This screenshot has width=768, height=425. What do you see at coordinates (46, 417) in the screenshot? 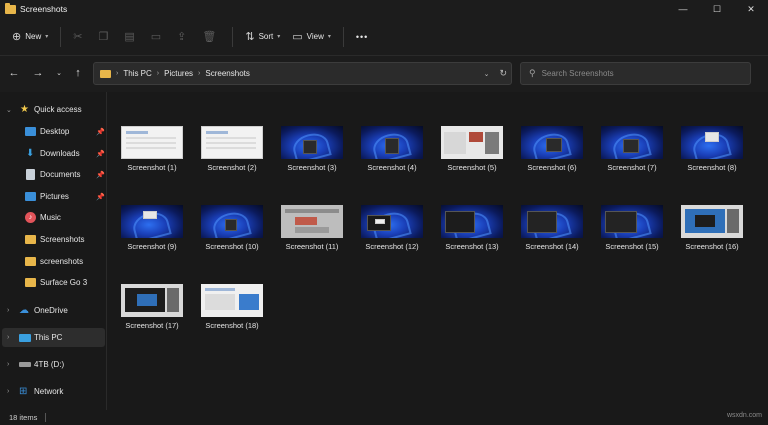
I see `status-divider` at bounding box center [46, 417].